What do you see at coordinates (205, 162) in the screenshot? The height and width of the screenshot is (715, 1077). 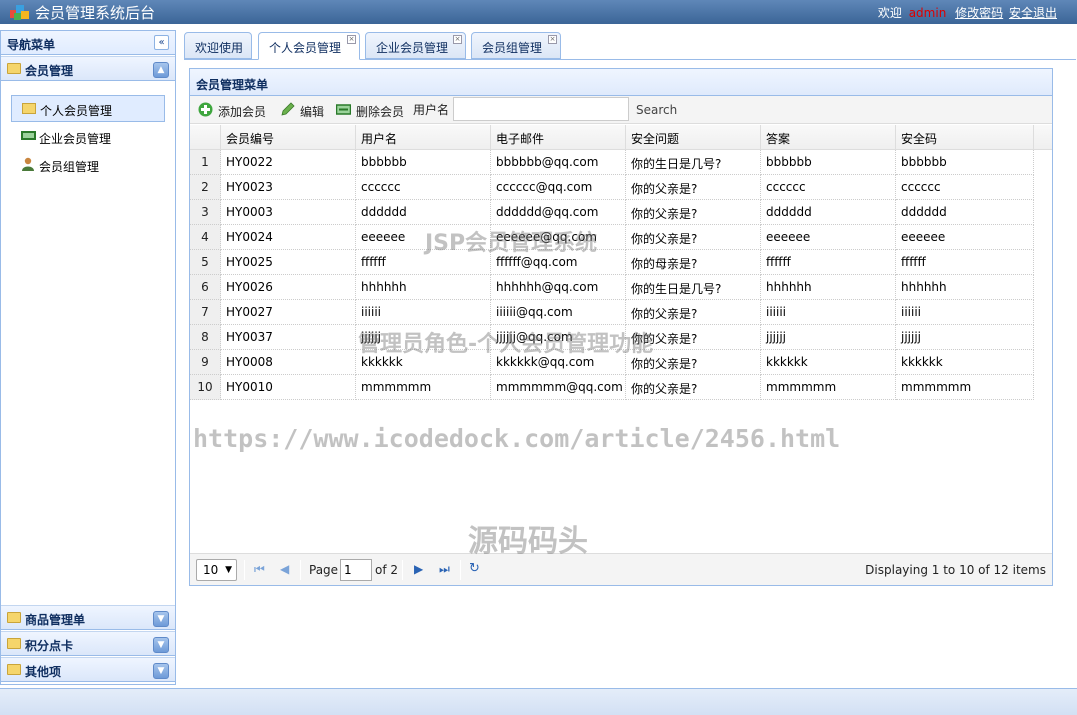 I see `row-number: 1` at bounding box center [205, 162].